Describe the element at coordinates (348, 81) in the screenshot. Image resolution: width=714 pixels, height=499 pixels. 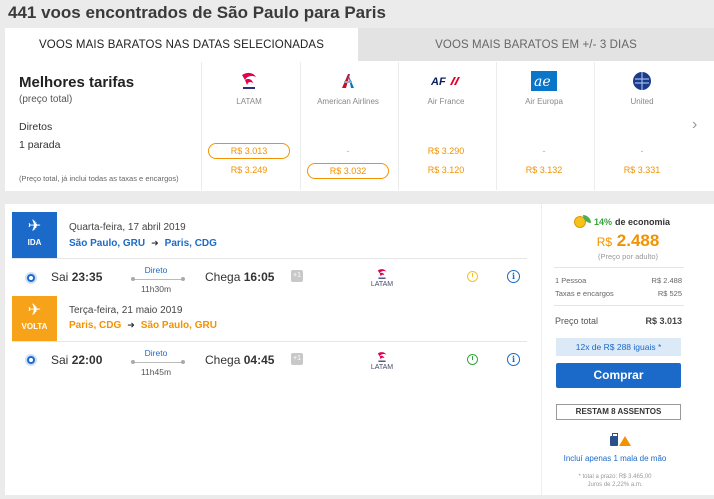
I see `american-airlines-logo` at that location.